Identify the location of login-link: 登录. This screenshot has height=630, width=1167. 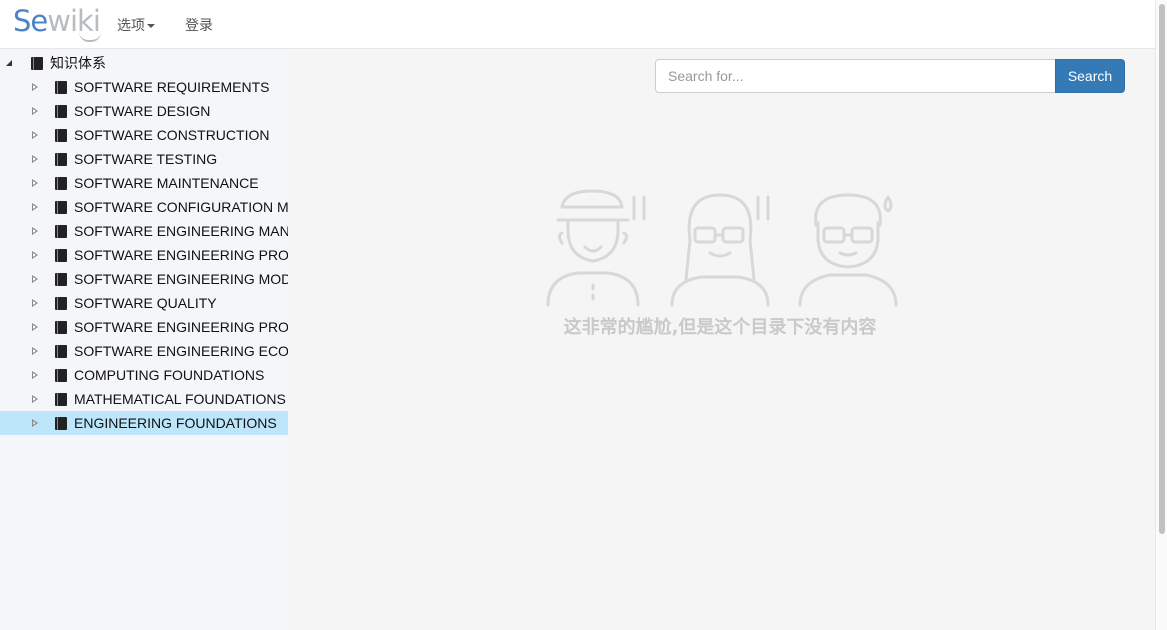
(199, 25).